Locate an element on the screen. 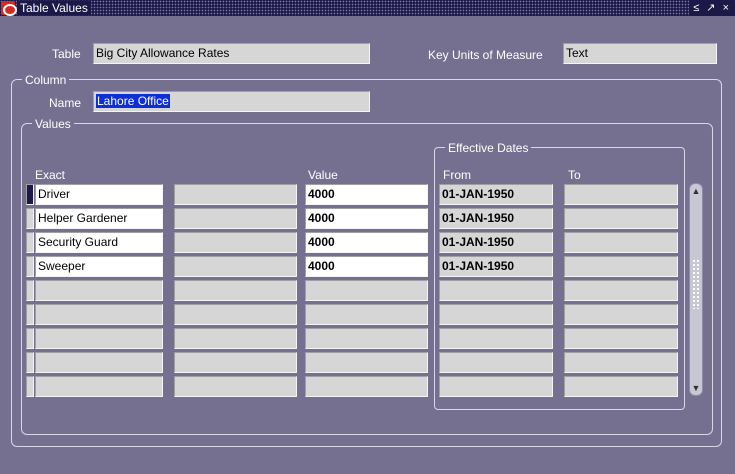 The height and width of the screenshot is (474, 735). scroll-down-arrow-icon: ▼ is located at coordinates (696, 388).